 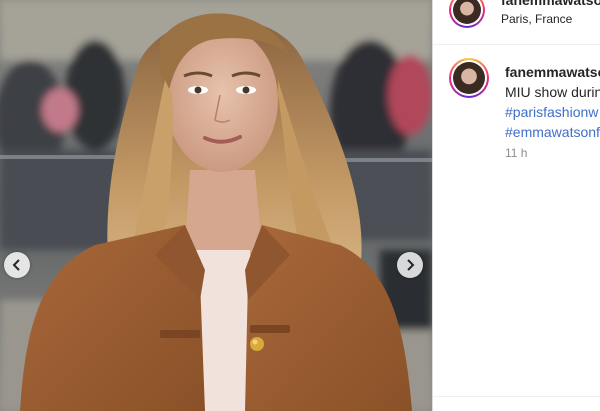 What do you see at coordinates (469, 78) in the screenshot?
I see `caption-avatar` at bounding box center [469, 78].